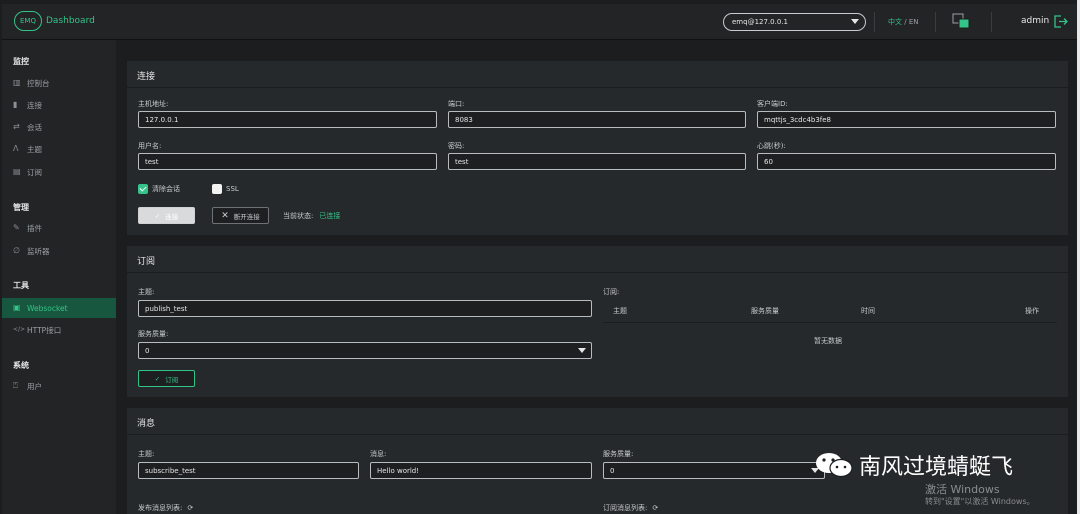 This screenshot has height=514, width=1080. Describe the element at coordinates (59, 127) in the screenshot. I see `sidebar-item-sessions: ⇄ 会话` at that location.